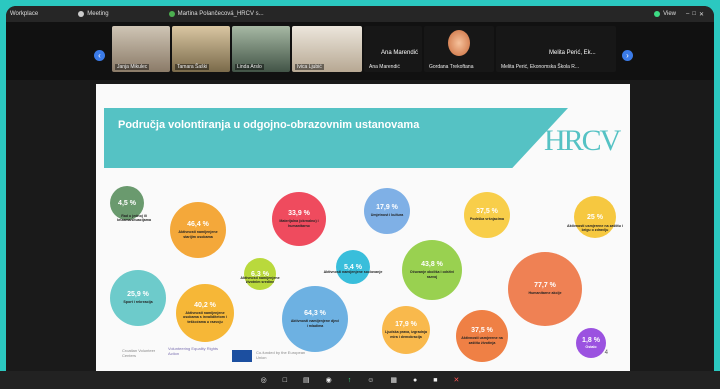 This screenshot has height=389, width=720. I want to click on bubble-label: Ostalo, so click(591, 346).